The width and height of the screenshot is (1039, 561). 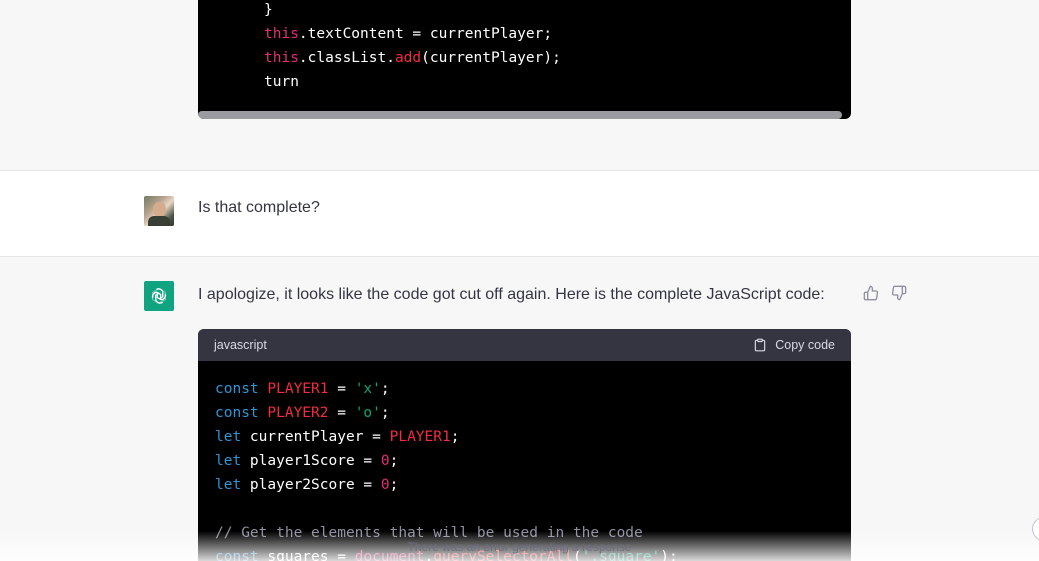 What do you see at coordinates (346, 58) in the screenshot?
I see `code-token: .classList.` at bounding box center [346, 58].